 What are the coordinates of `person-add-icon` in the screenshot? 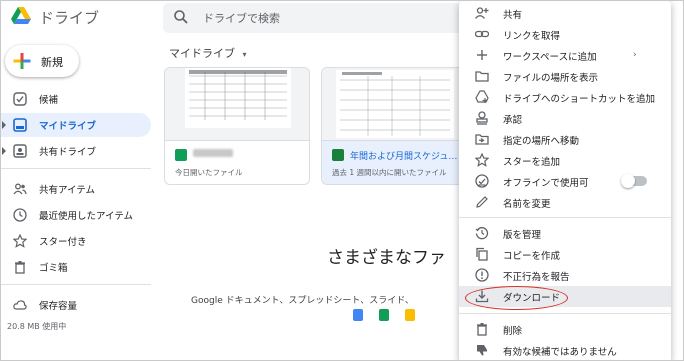 It's located at (482, 13).